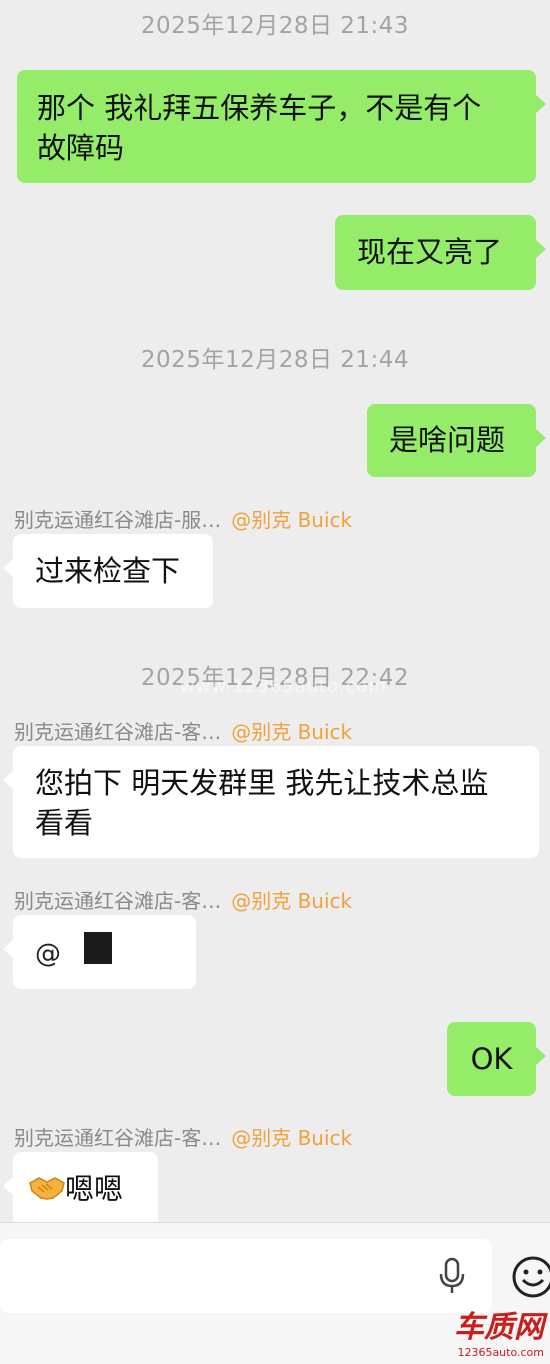  What do you see at coordinates (430, 252) in the screenshot?
I see `message-text: 现在又亮了` at bounding box center [430, 252].